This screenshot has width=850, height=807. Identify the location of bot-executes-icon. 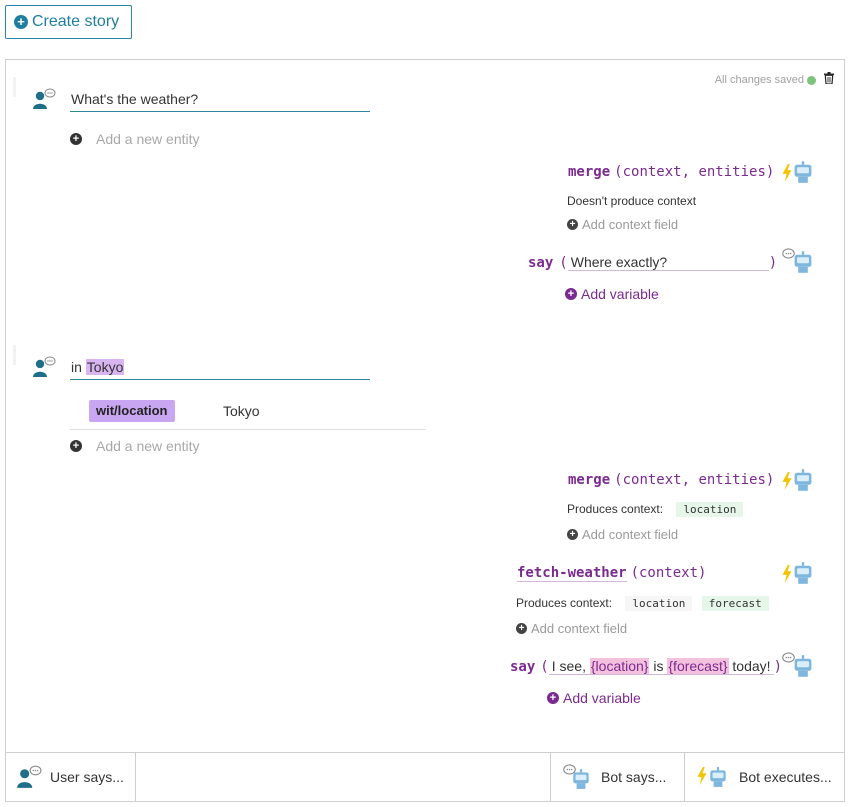
(714, 777).